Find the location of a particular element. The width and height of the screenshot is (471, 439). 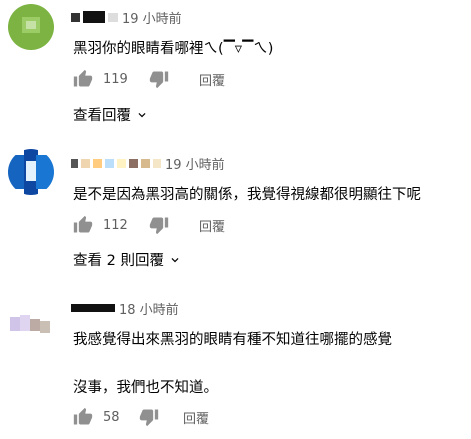

view-replies-label: 查看 2 則回覆 is located at coordinates (118, 261).